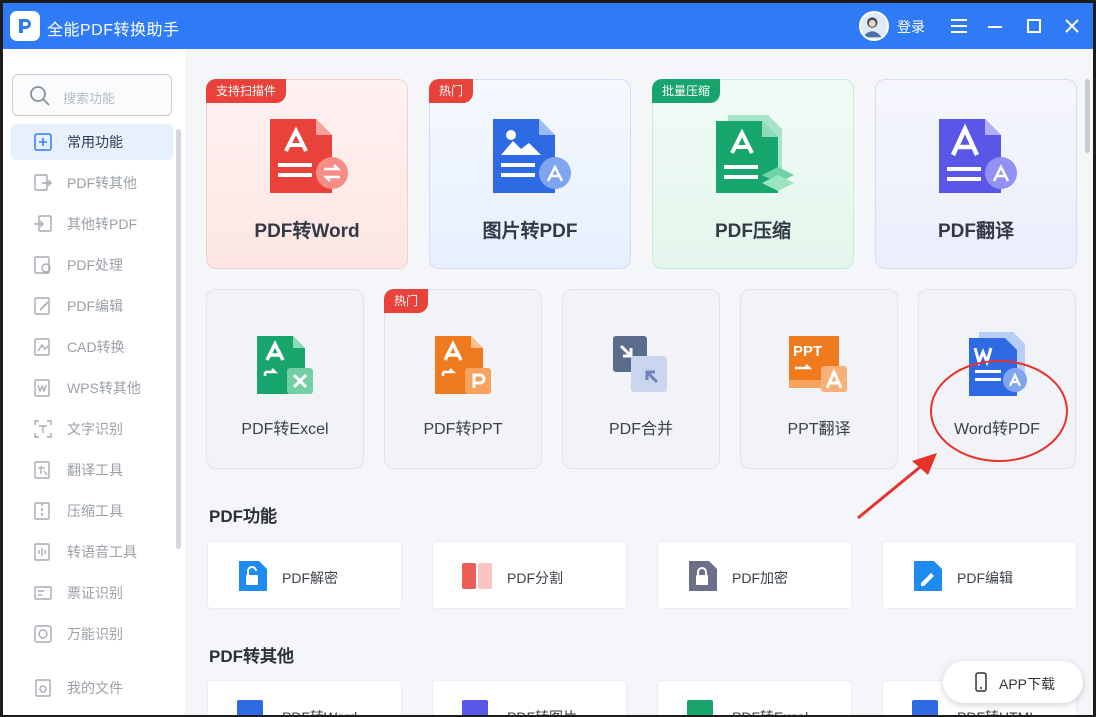 The image size is (1096, 717). I want to click on pdf-image-icon, so click(475, 707).